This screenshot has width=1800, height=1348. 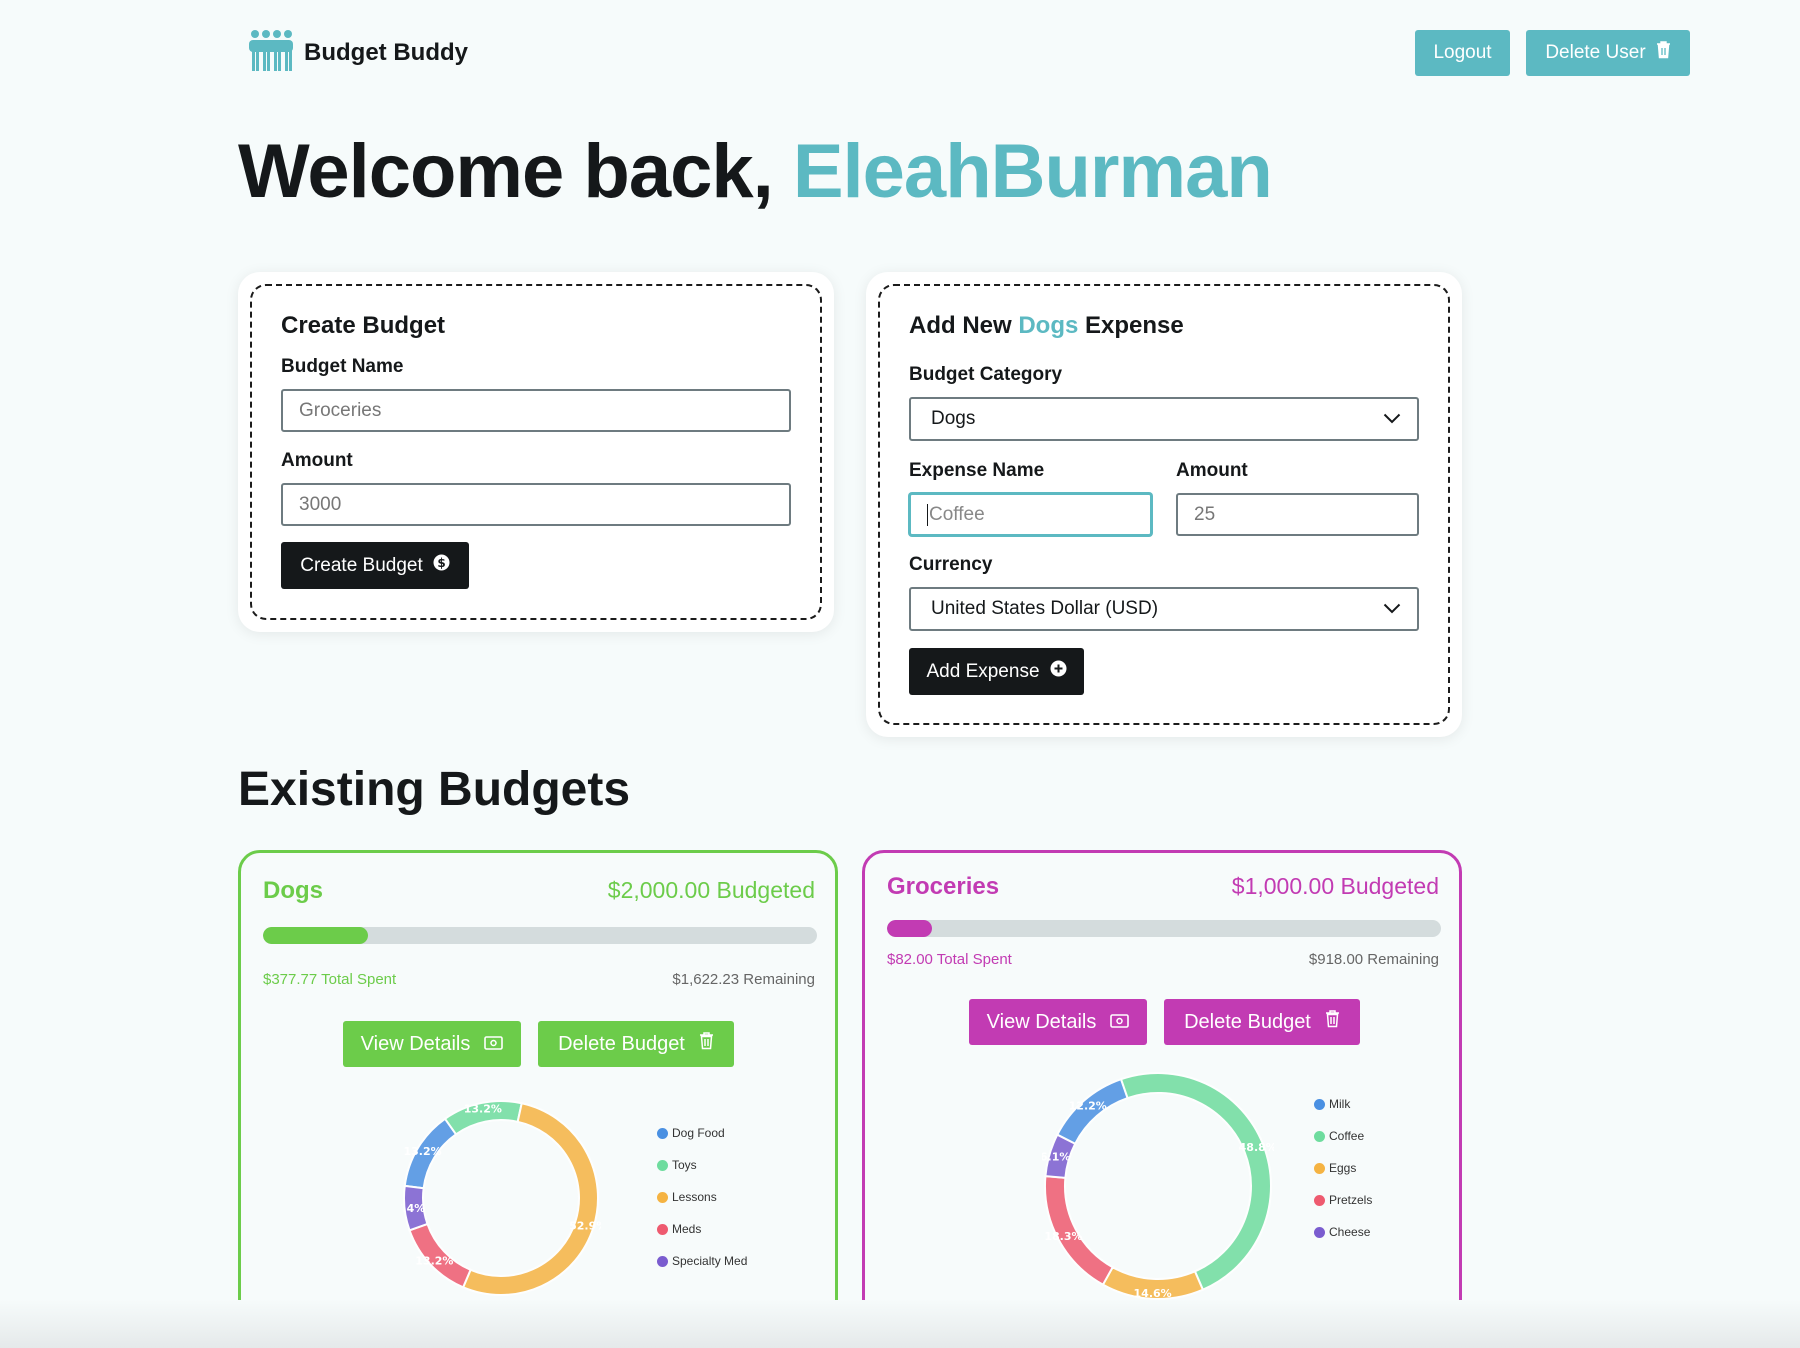 I want to click on legend-label: Pretzels, so click(x=1351, y=1200).